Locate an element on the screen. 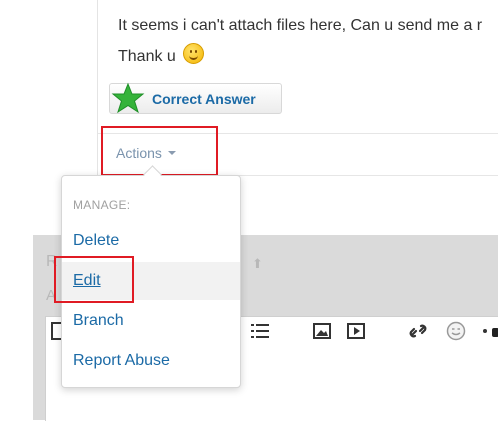  link-icon is located at coordinates (418, 331).